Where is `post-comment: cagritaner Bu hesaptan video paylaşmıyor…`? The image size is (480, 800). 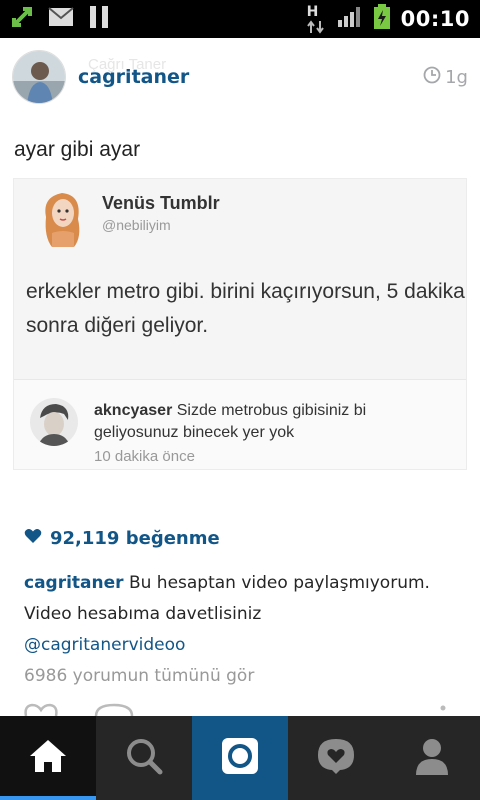
post-comment: cagritaner Bu hesaptan video paylaşmıyor… is located at coordinates (244, 630).